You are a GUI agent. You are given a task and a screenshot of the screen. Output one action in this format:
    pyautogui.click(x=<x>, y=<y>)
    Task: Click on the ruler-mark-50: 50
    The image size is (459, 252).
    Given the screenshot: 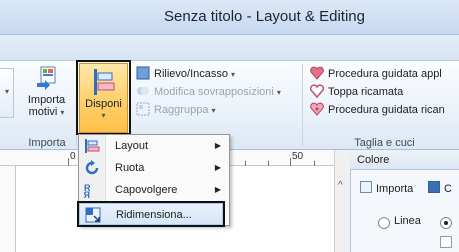 What is the action you would take?
    pyautogui.click(x=298, y=156)
    